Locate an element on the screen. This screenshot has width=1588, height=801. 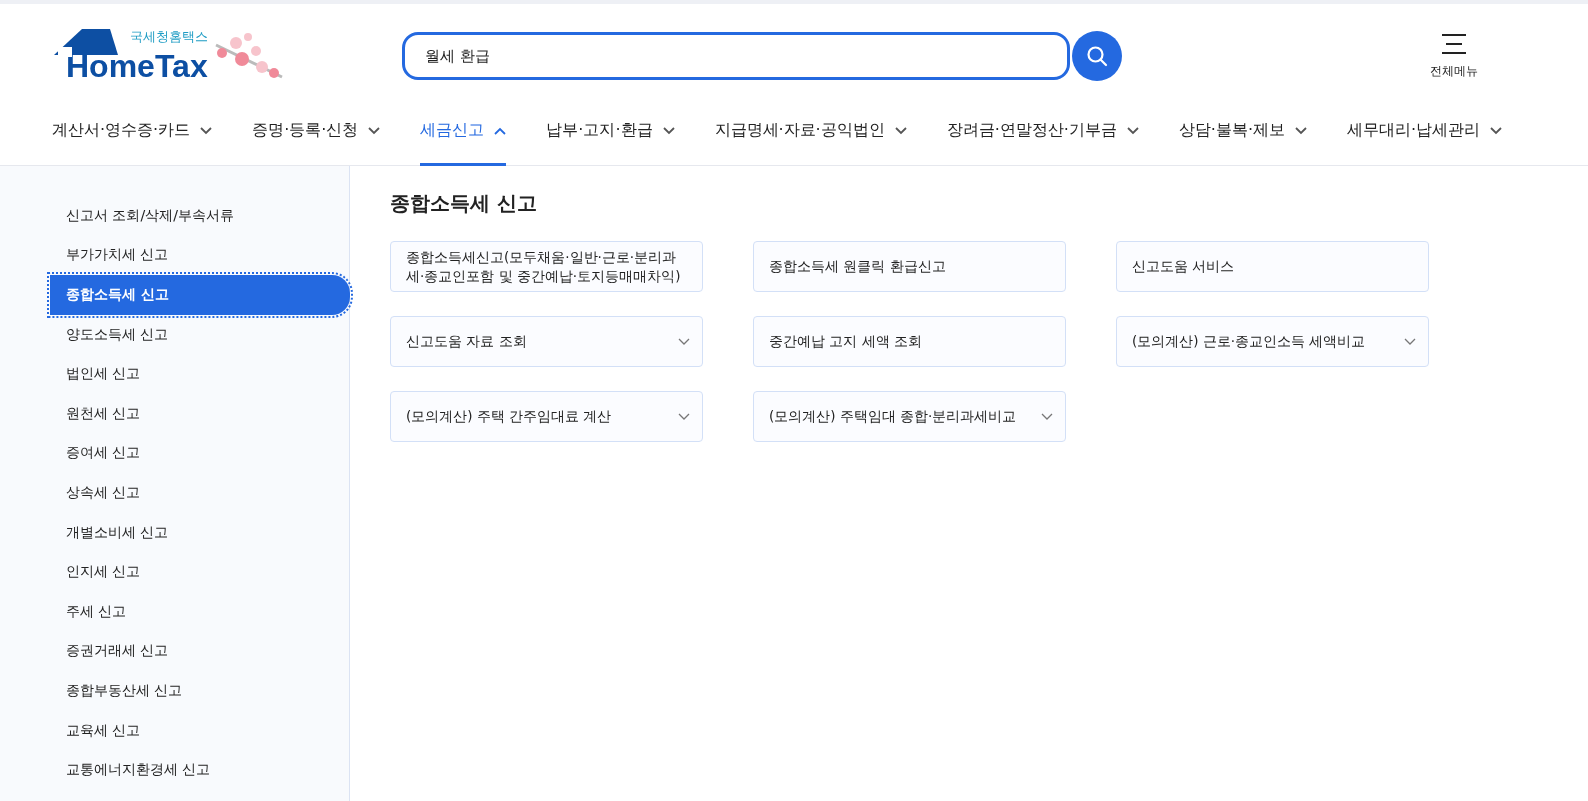
menu-card: (모의계산) 주택 간주임대료 계산 is located at coordinates (546, 416).